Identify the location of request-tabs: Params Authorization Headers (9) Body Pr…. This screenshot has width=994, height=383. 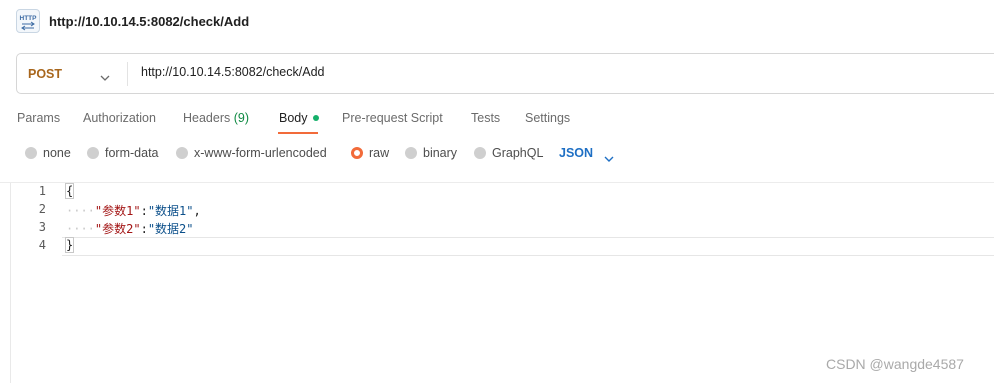
(497, 119).